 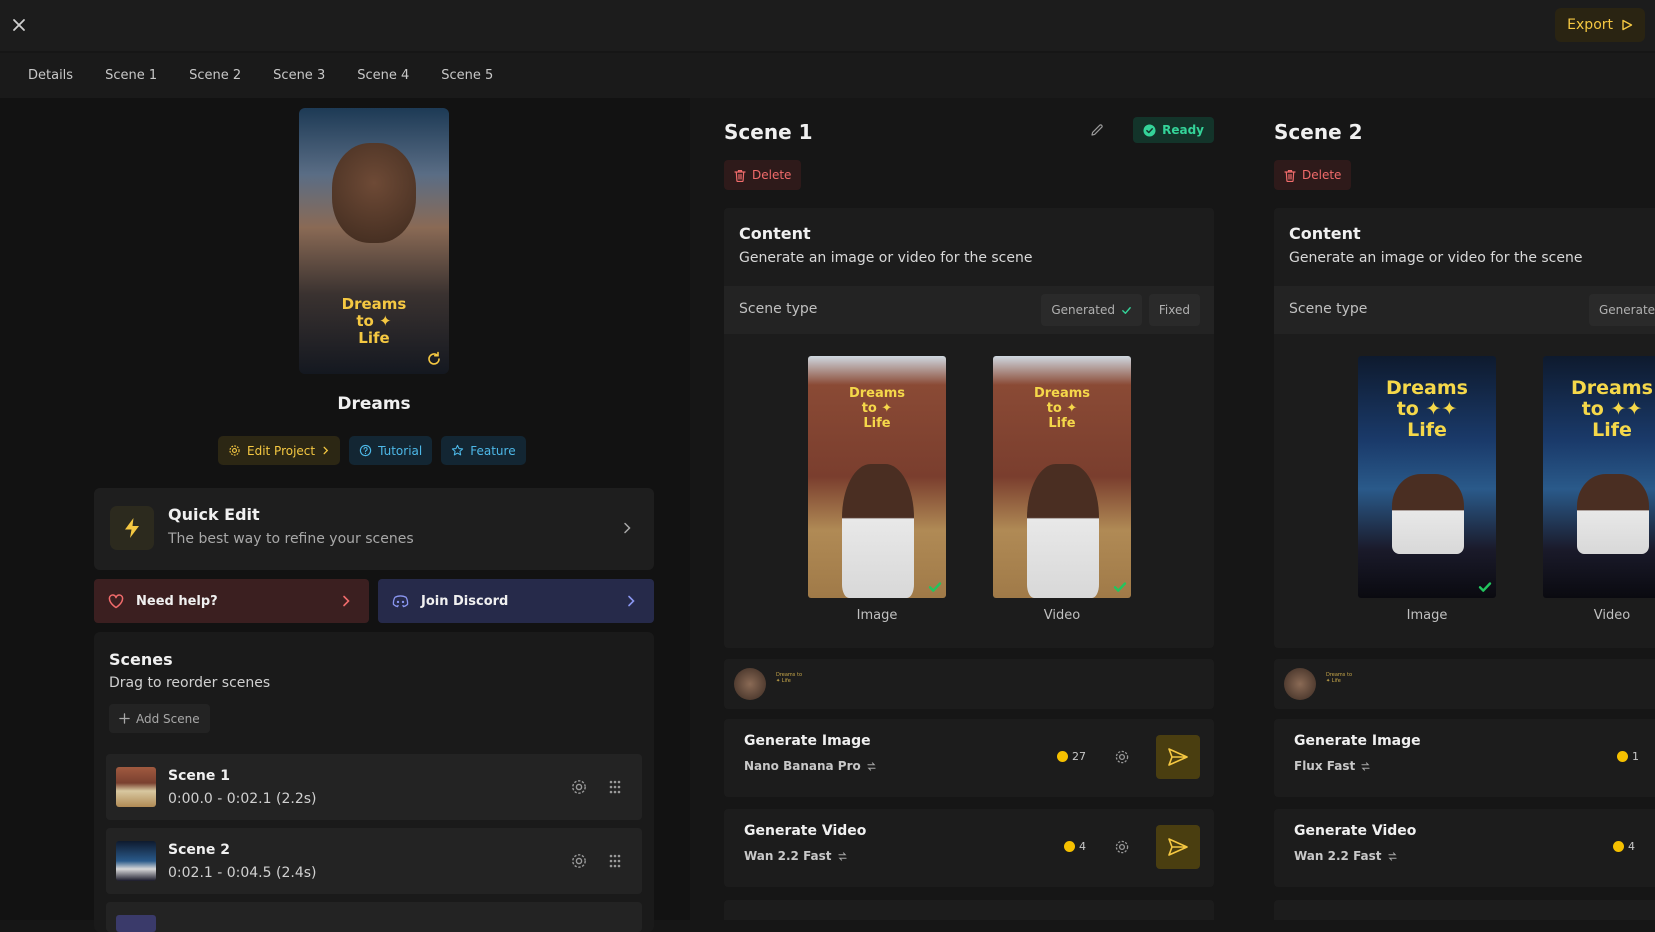 What do you see at coordinates (132, 528) in the screenshot?
I see `lightning-icon` at bounding box center [132, 528].